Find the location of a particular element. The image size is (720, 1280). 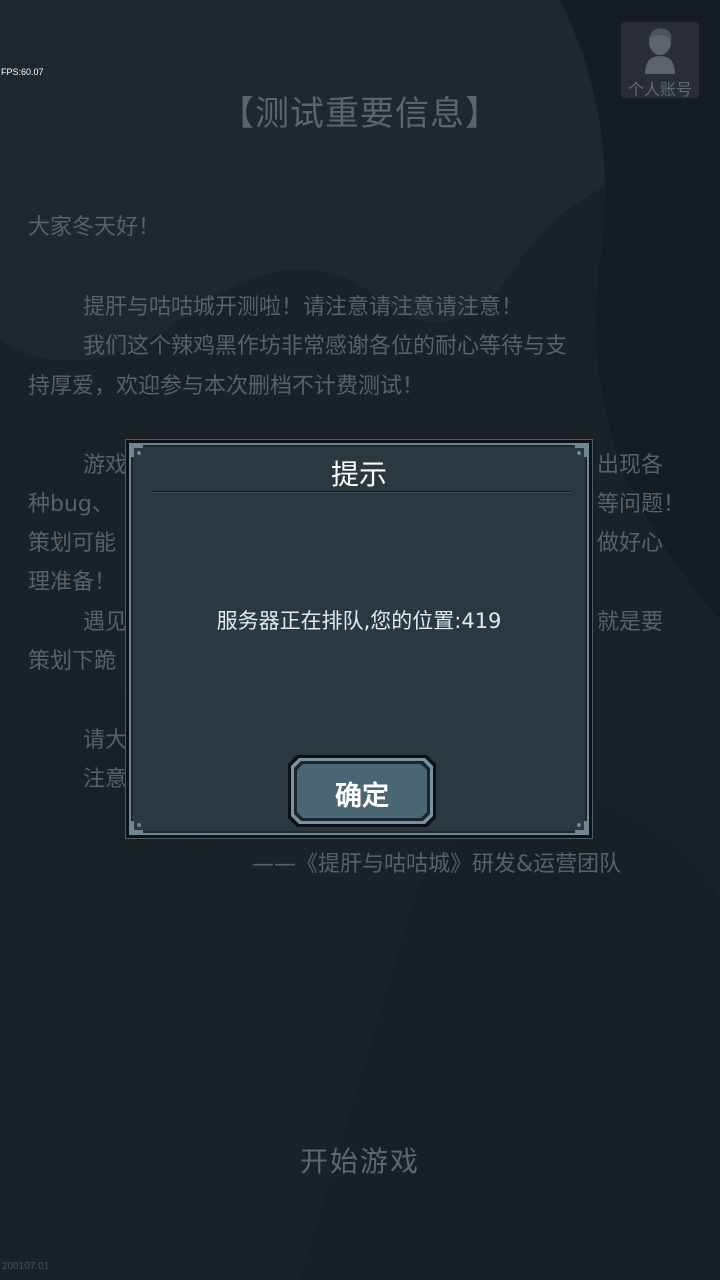

notice-line: 等问题！ is located at coordinates (641, 504).